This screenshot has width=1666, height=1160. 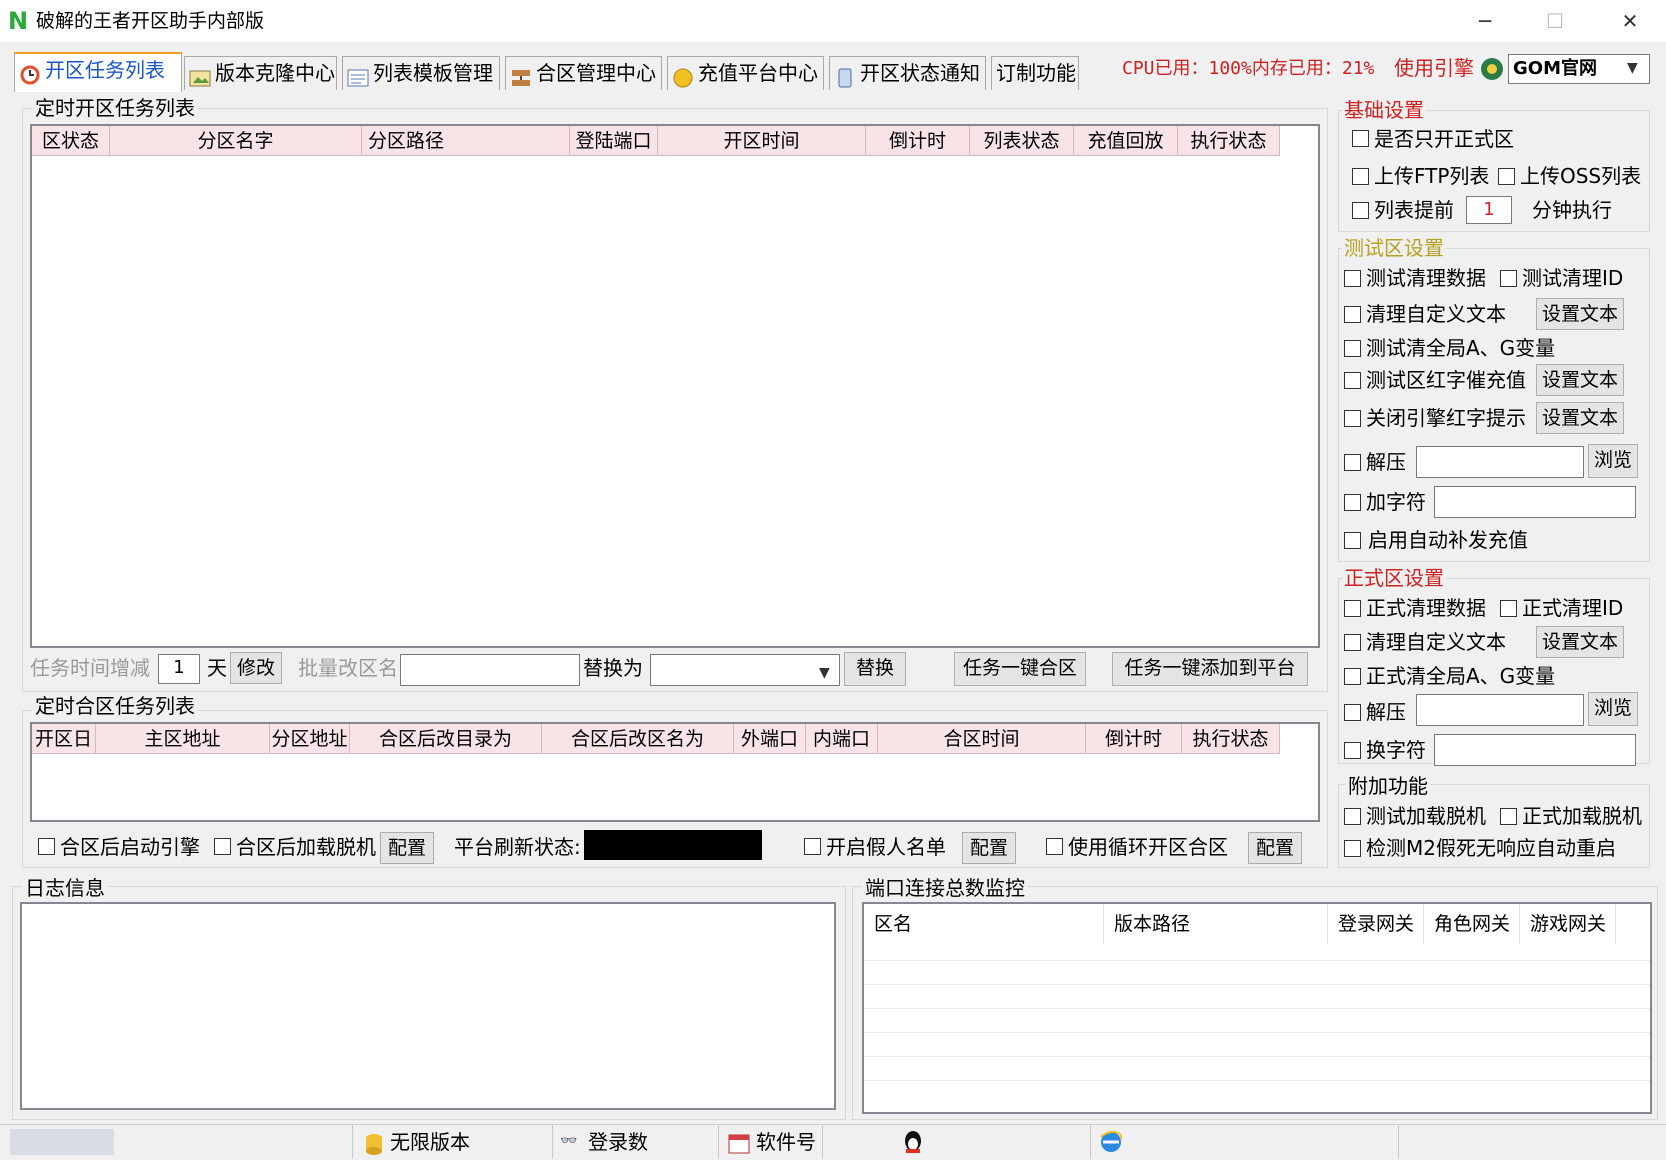 I want to click on official-load-offline-checkbox, so click(x=1508, y=816).